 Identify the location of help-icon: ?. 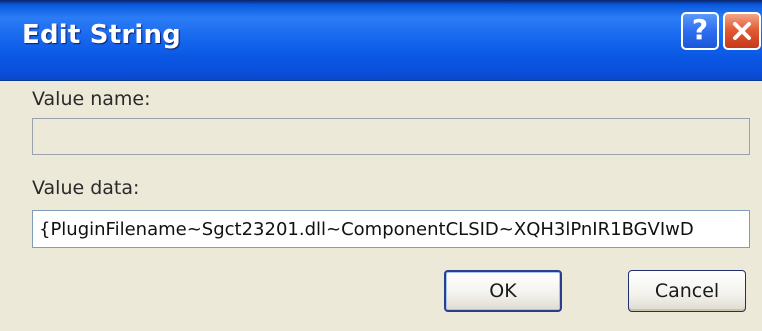
(700, 29).